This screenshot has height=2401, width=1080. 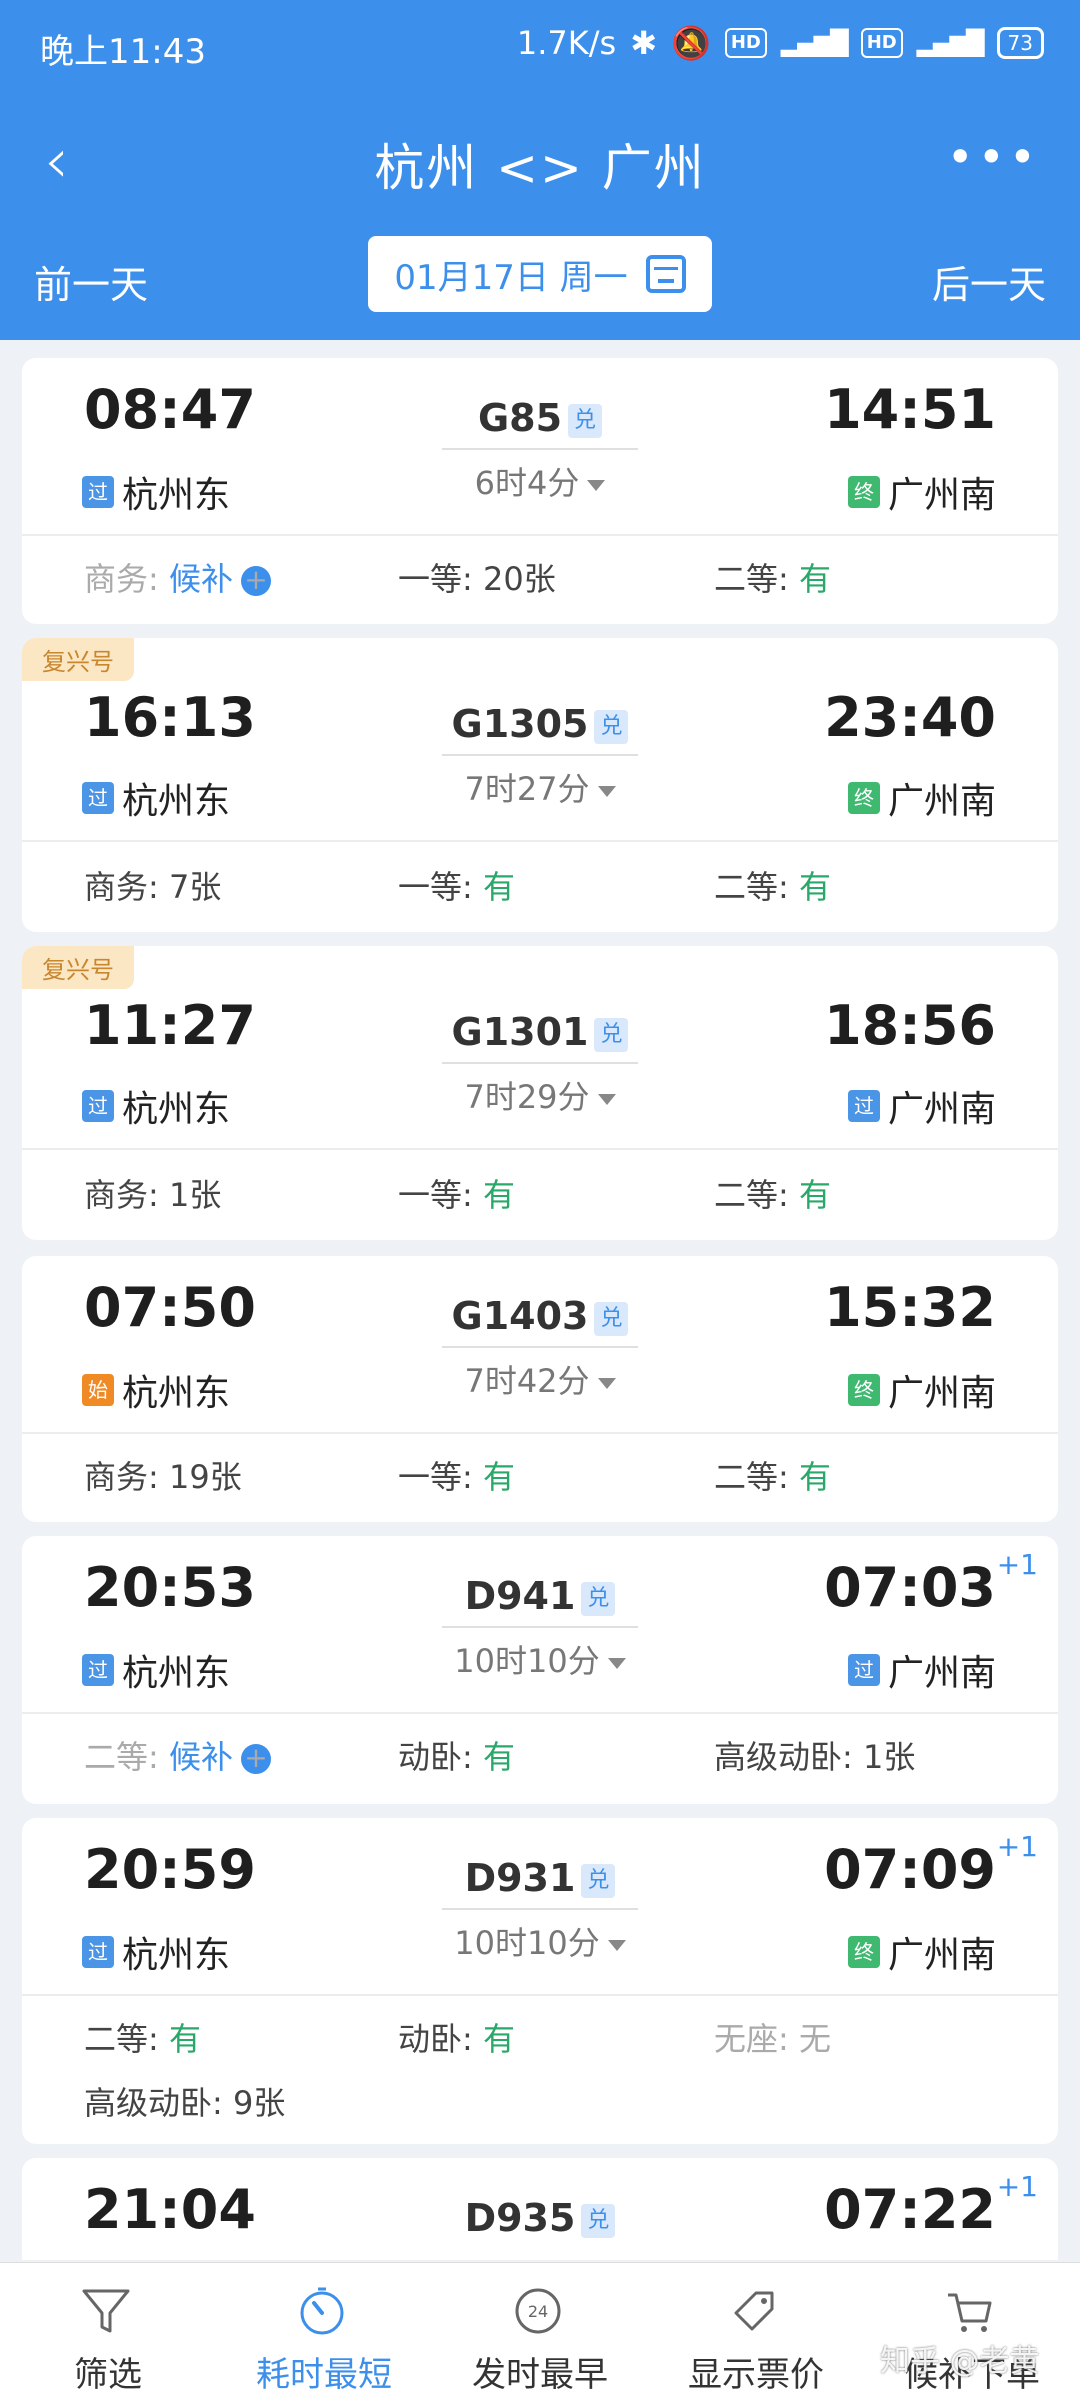 I want to click on status-bar: 晚上11:43 1.7K/s ✱ 🔕 HD ▂▄▆█ HD ▂▄▆█ 73, so click(x=540, y=45).